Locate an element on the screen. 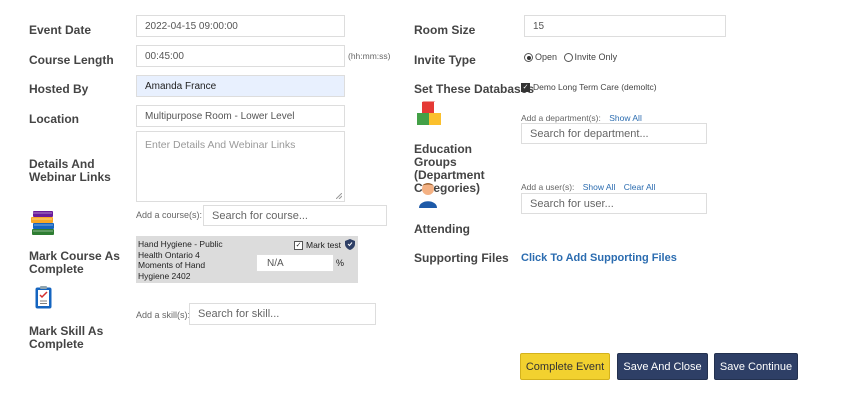 The height and width of the screenshot is (394, 867). user-show-all-link: Show All is located at coordinates (599, 187).